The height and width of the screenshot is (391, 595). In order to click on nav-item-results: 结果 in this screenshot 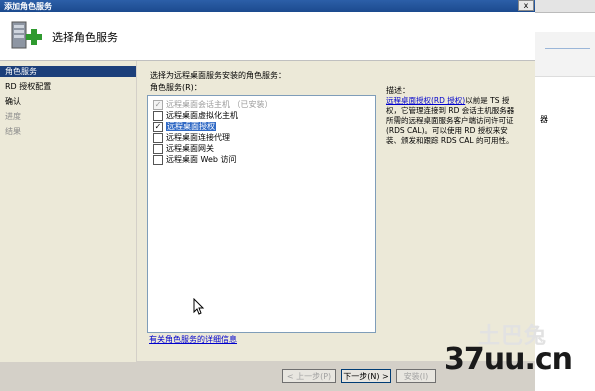, I will do `click(13, 131)`.